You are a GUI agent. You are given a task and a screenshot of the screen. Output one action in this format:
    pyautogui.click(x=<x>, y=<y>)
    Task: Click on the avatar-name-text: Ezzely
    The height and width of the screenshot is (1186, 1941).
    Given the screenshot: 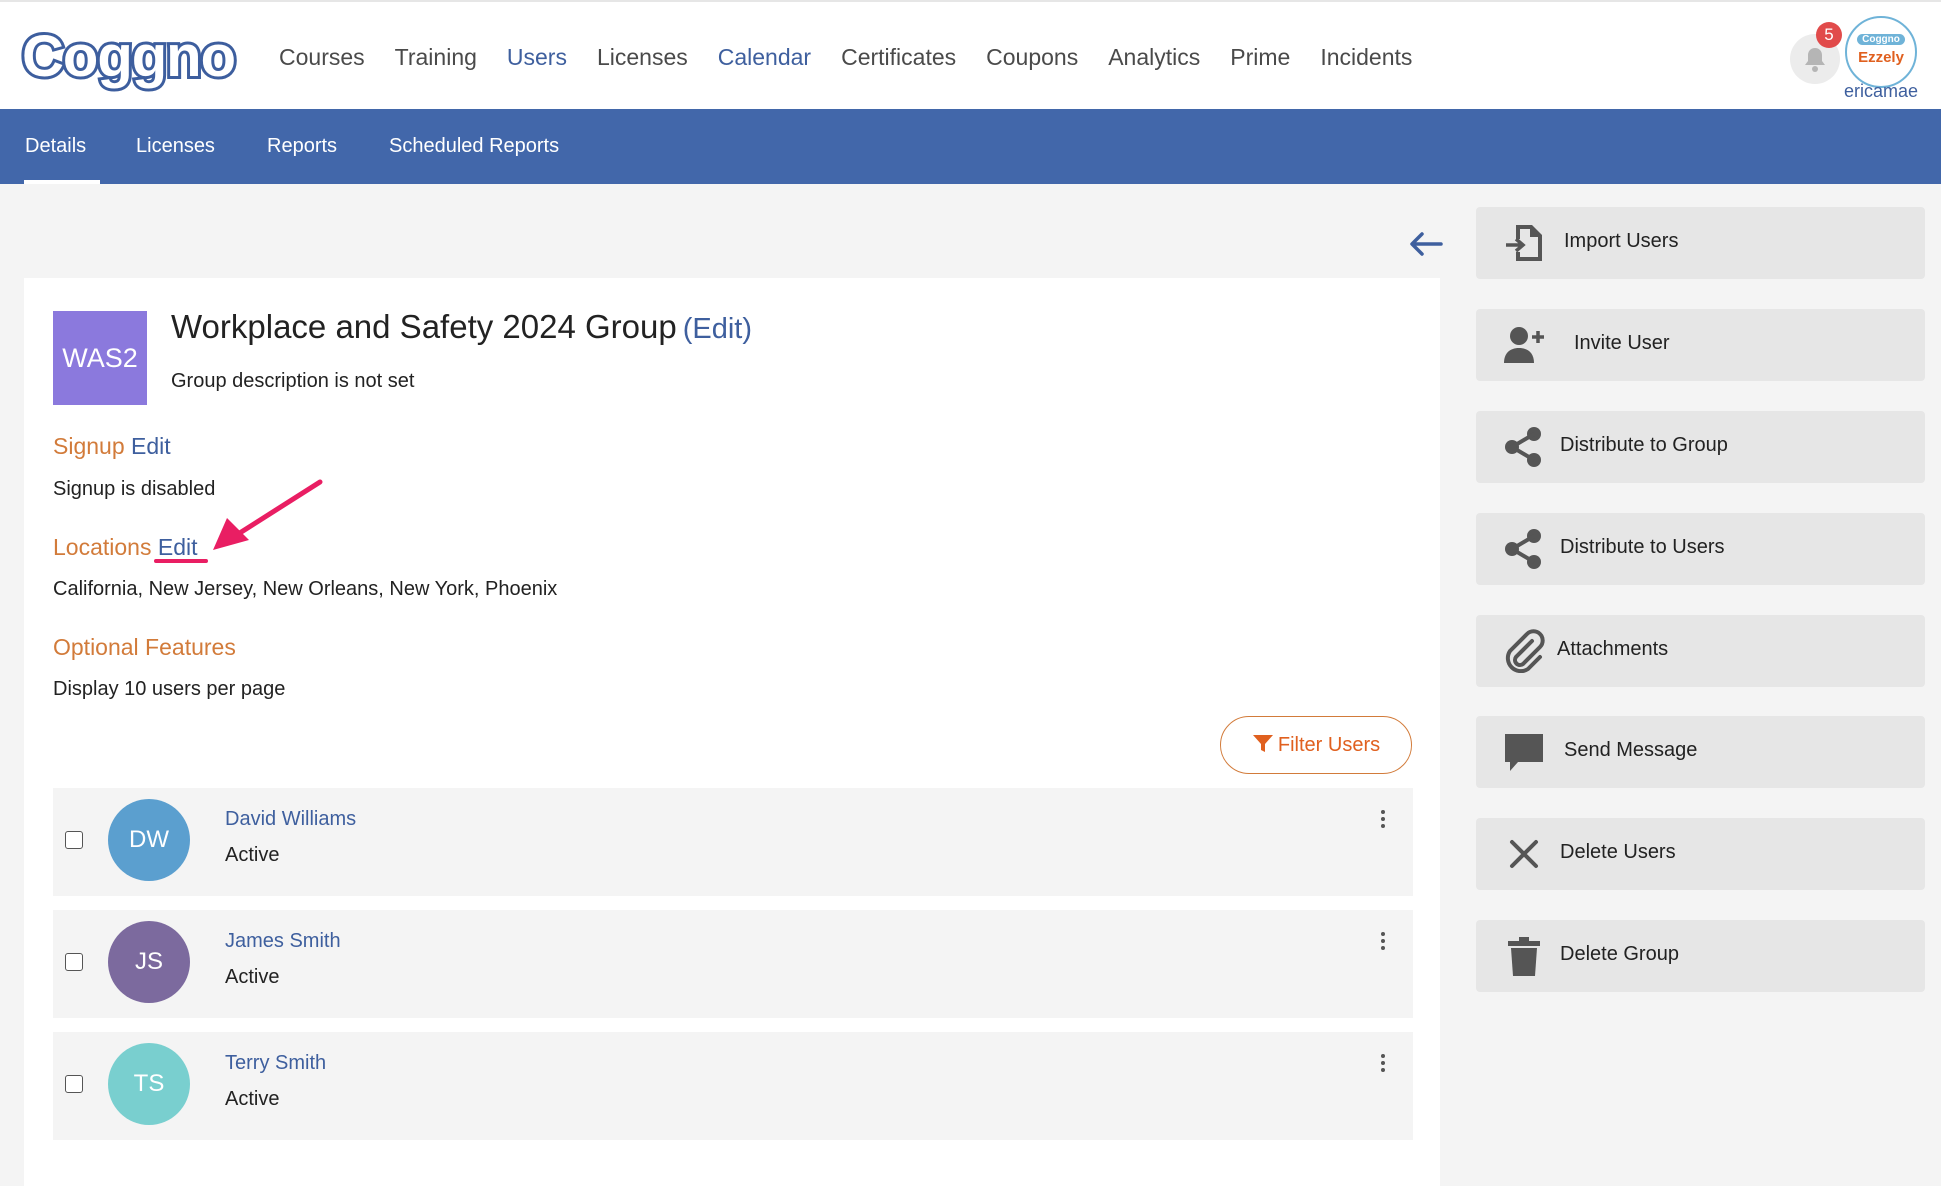 What is the action you would take?
    pyautogui.click(x=1881, y=57)
    